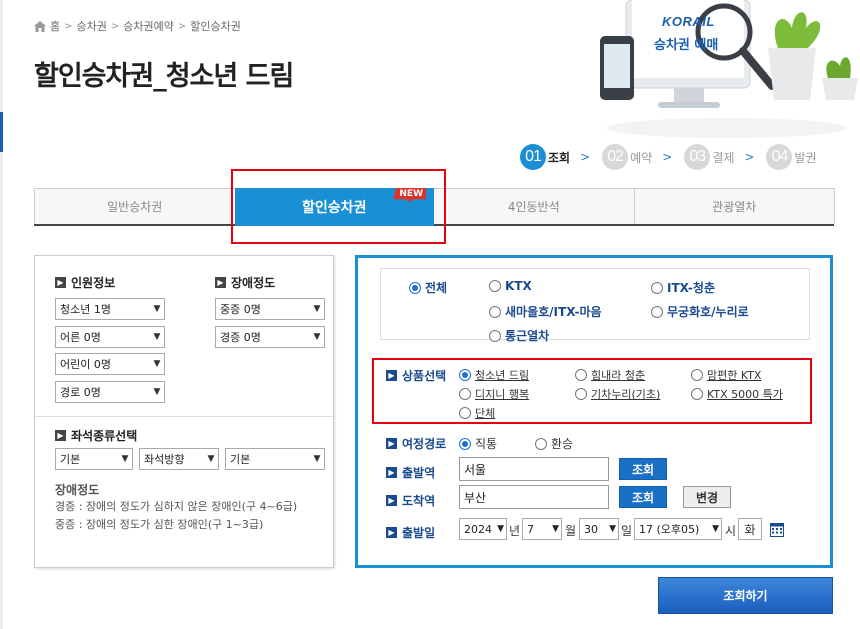 The image size is (860, 629). Describe the element at coordinates (728, 70) in the screenshot. I see `korail-banner: KORAIL 승차권 예매` at that location.